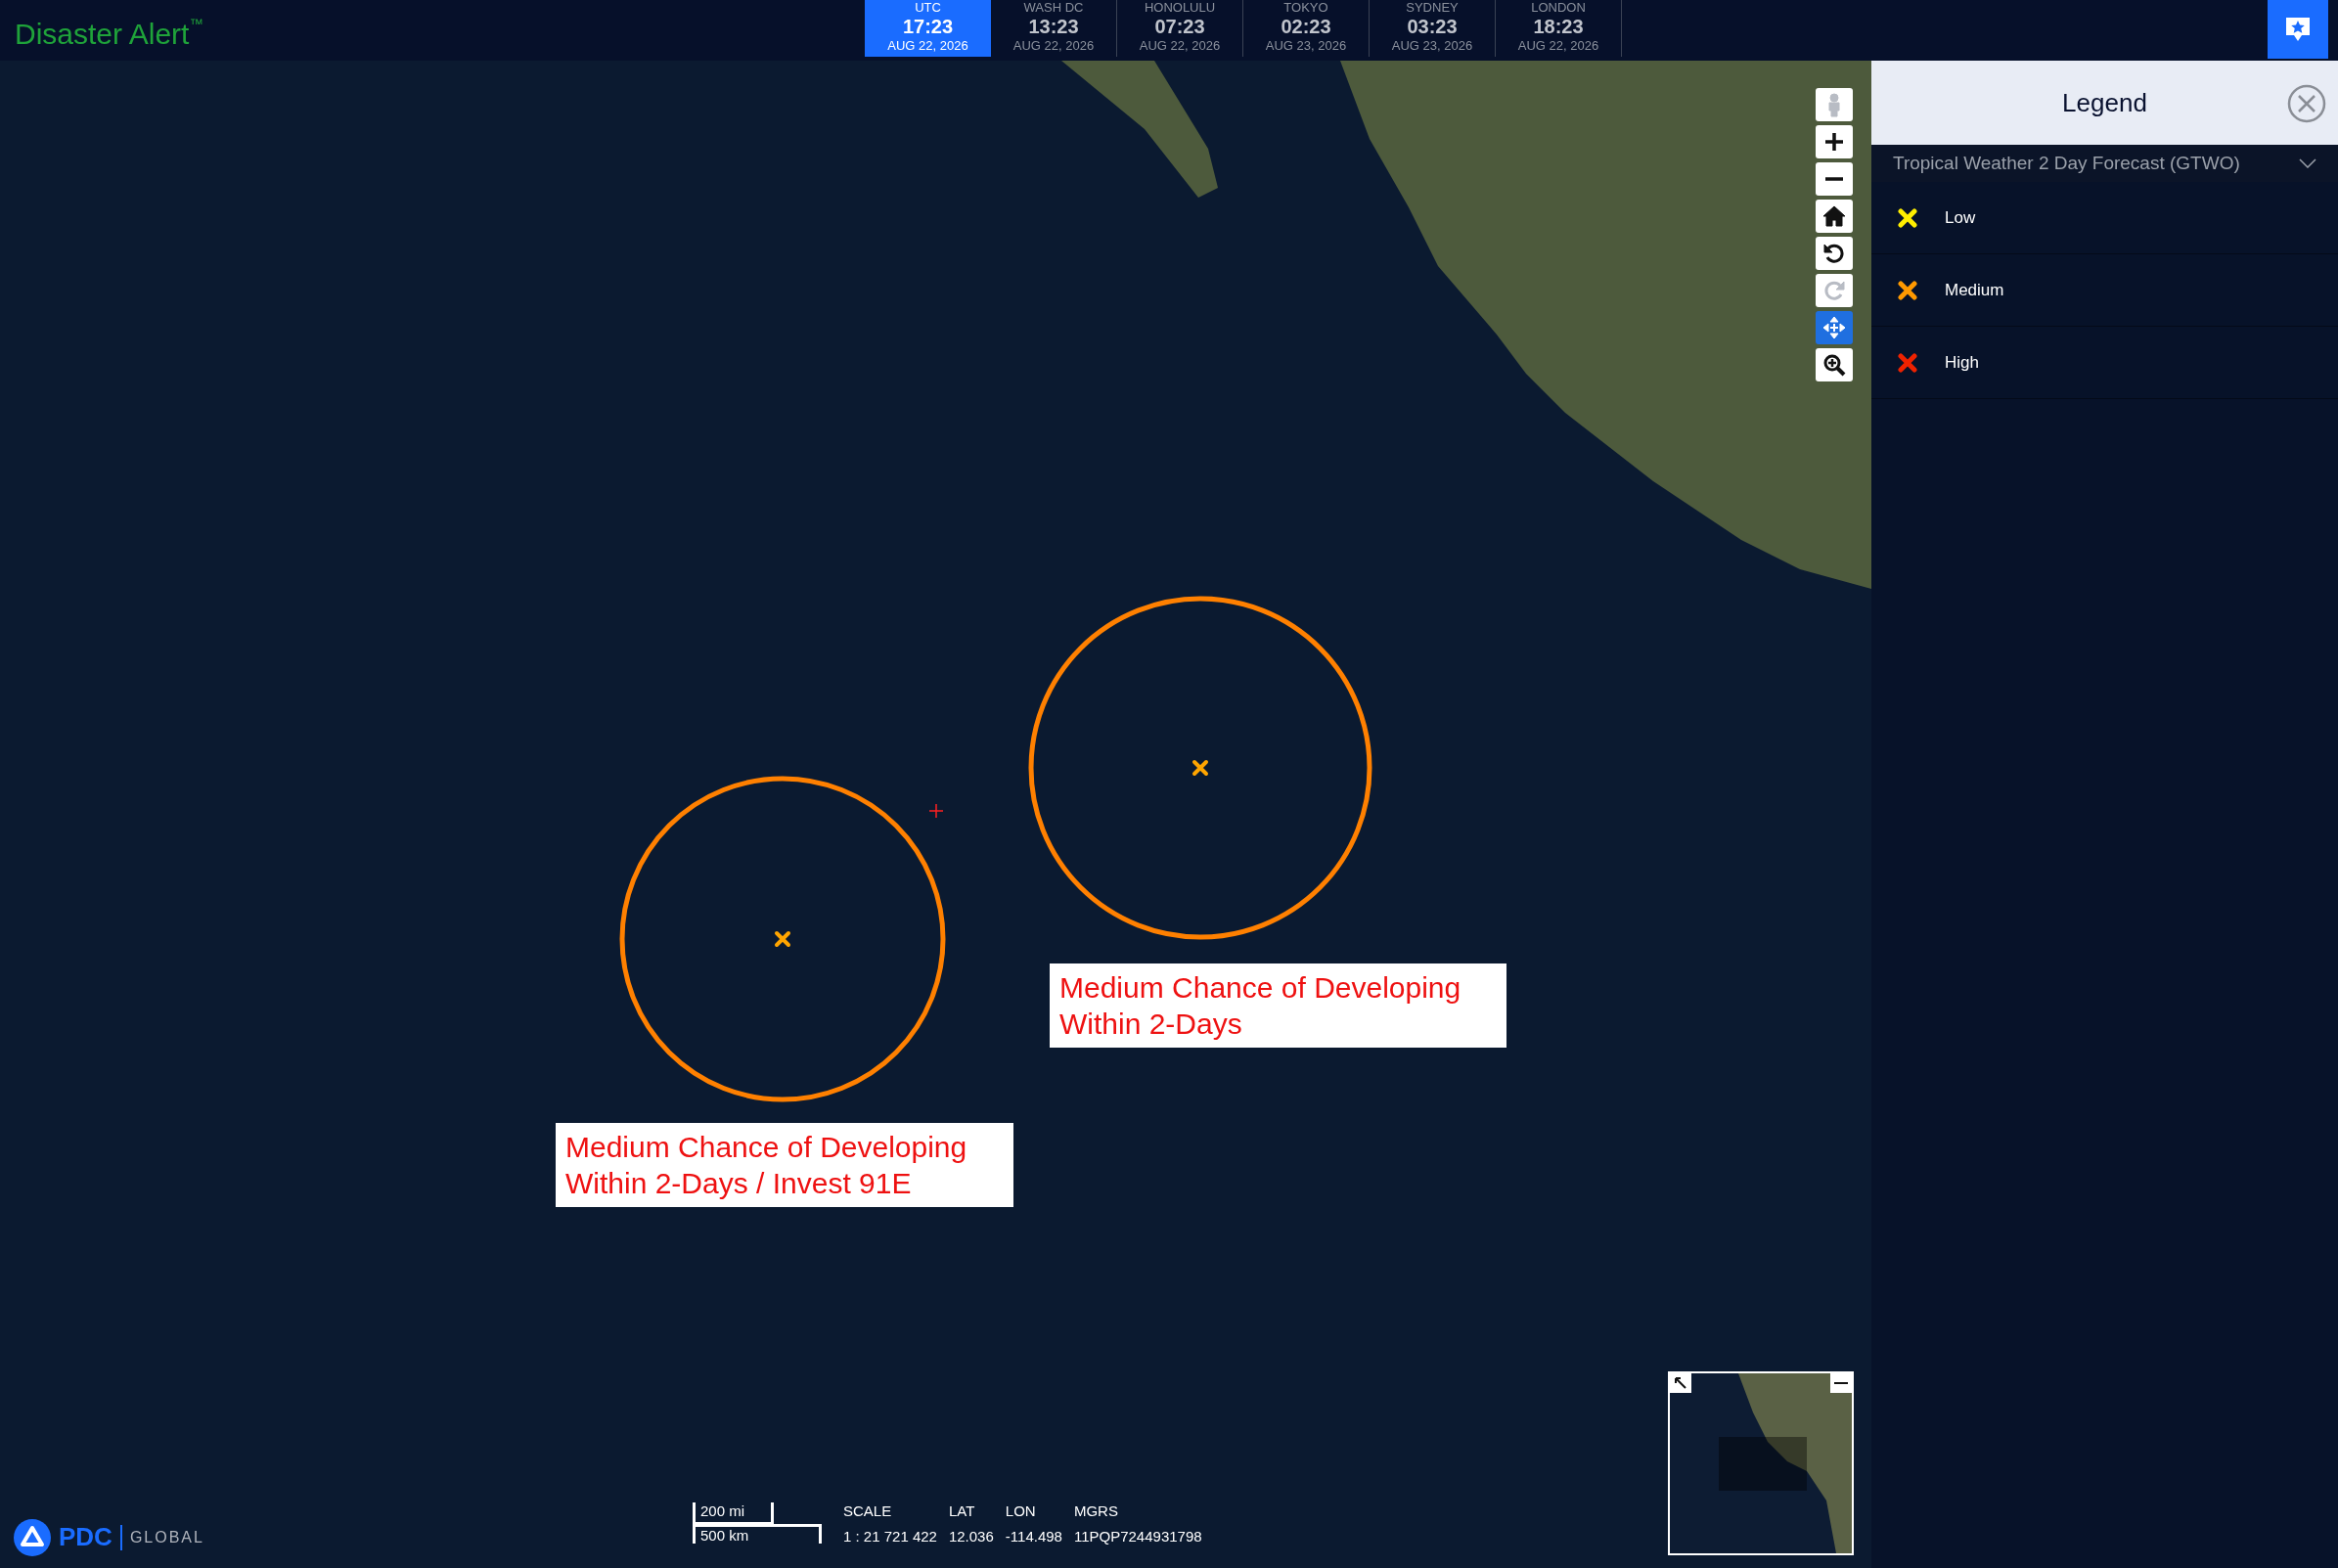 The height and width of the screenshot is (1568, 2338). I want to click on legend-section-header: Tropical Weather 2 Day Forecast (GTWO), so click(2104, 163).